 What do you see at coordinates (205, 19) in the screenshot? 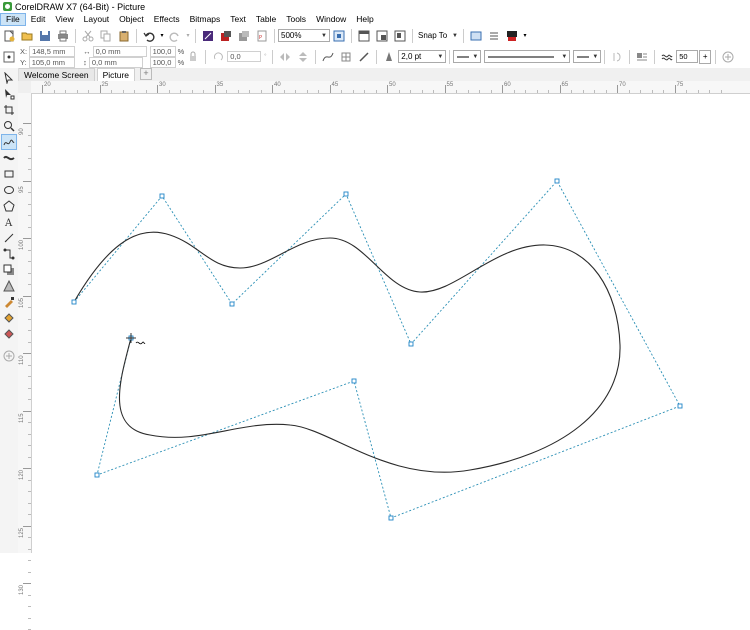
I see `menu-bitmaps: Bitmaps` at bounding box center [205, 19].